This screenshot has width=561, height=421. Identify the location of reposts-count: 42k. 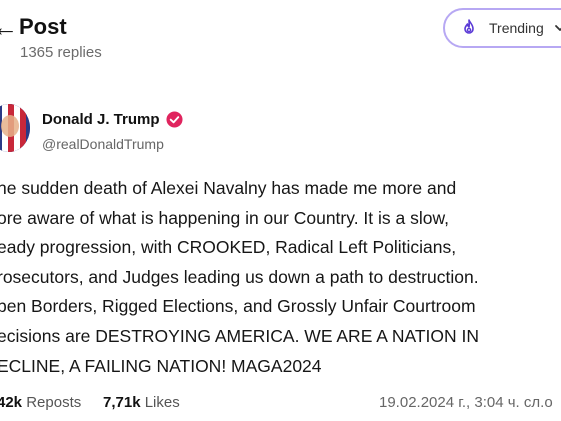
(11, 402).